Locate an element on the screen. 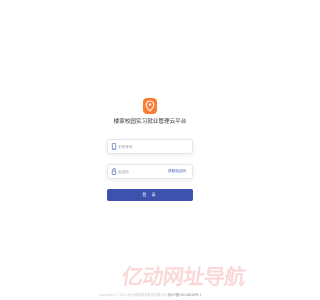 This screenshot has width=320, height=300. get-code-link: 获取验证码 is located at coordinates (177, 171).